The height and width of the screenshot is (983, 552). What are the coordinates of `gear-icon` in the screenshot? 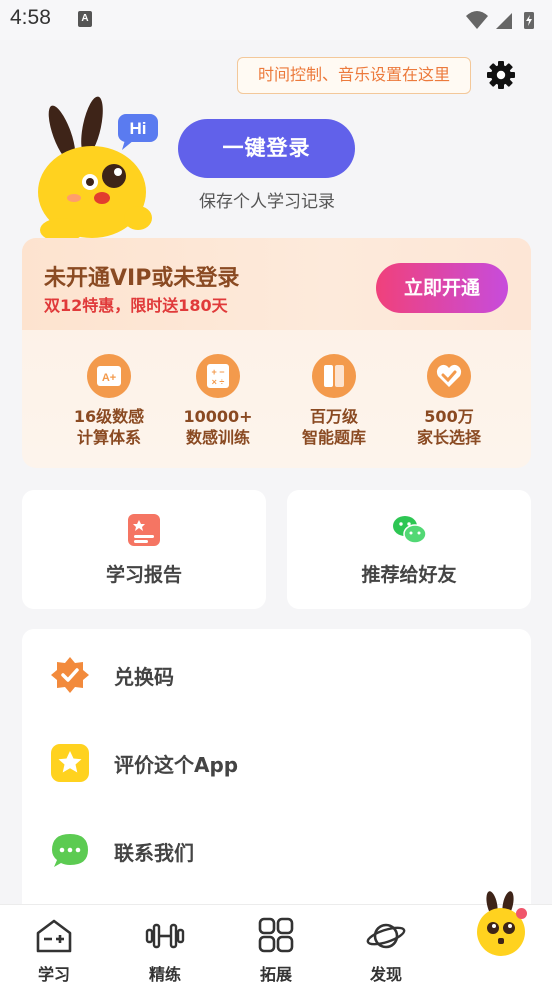 It's located at (501, 75).